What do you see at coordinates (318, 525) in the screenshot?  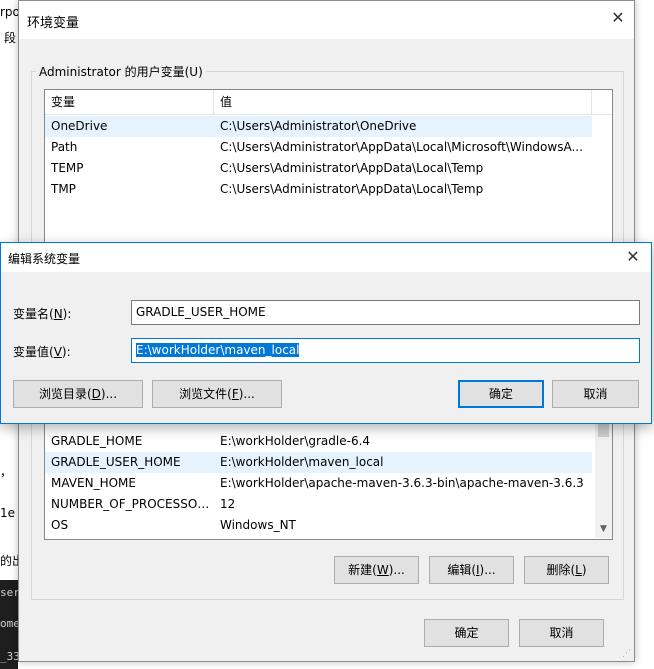 I see `table-row: OS Windows_NT` at bounding box center [318, 525].